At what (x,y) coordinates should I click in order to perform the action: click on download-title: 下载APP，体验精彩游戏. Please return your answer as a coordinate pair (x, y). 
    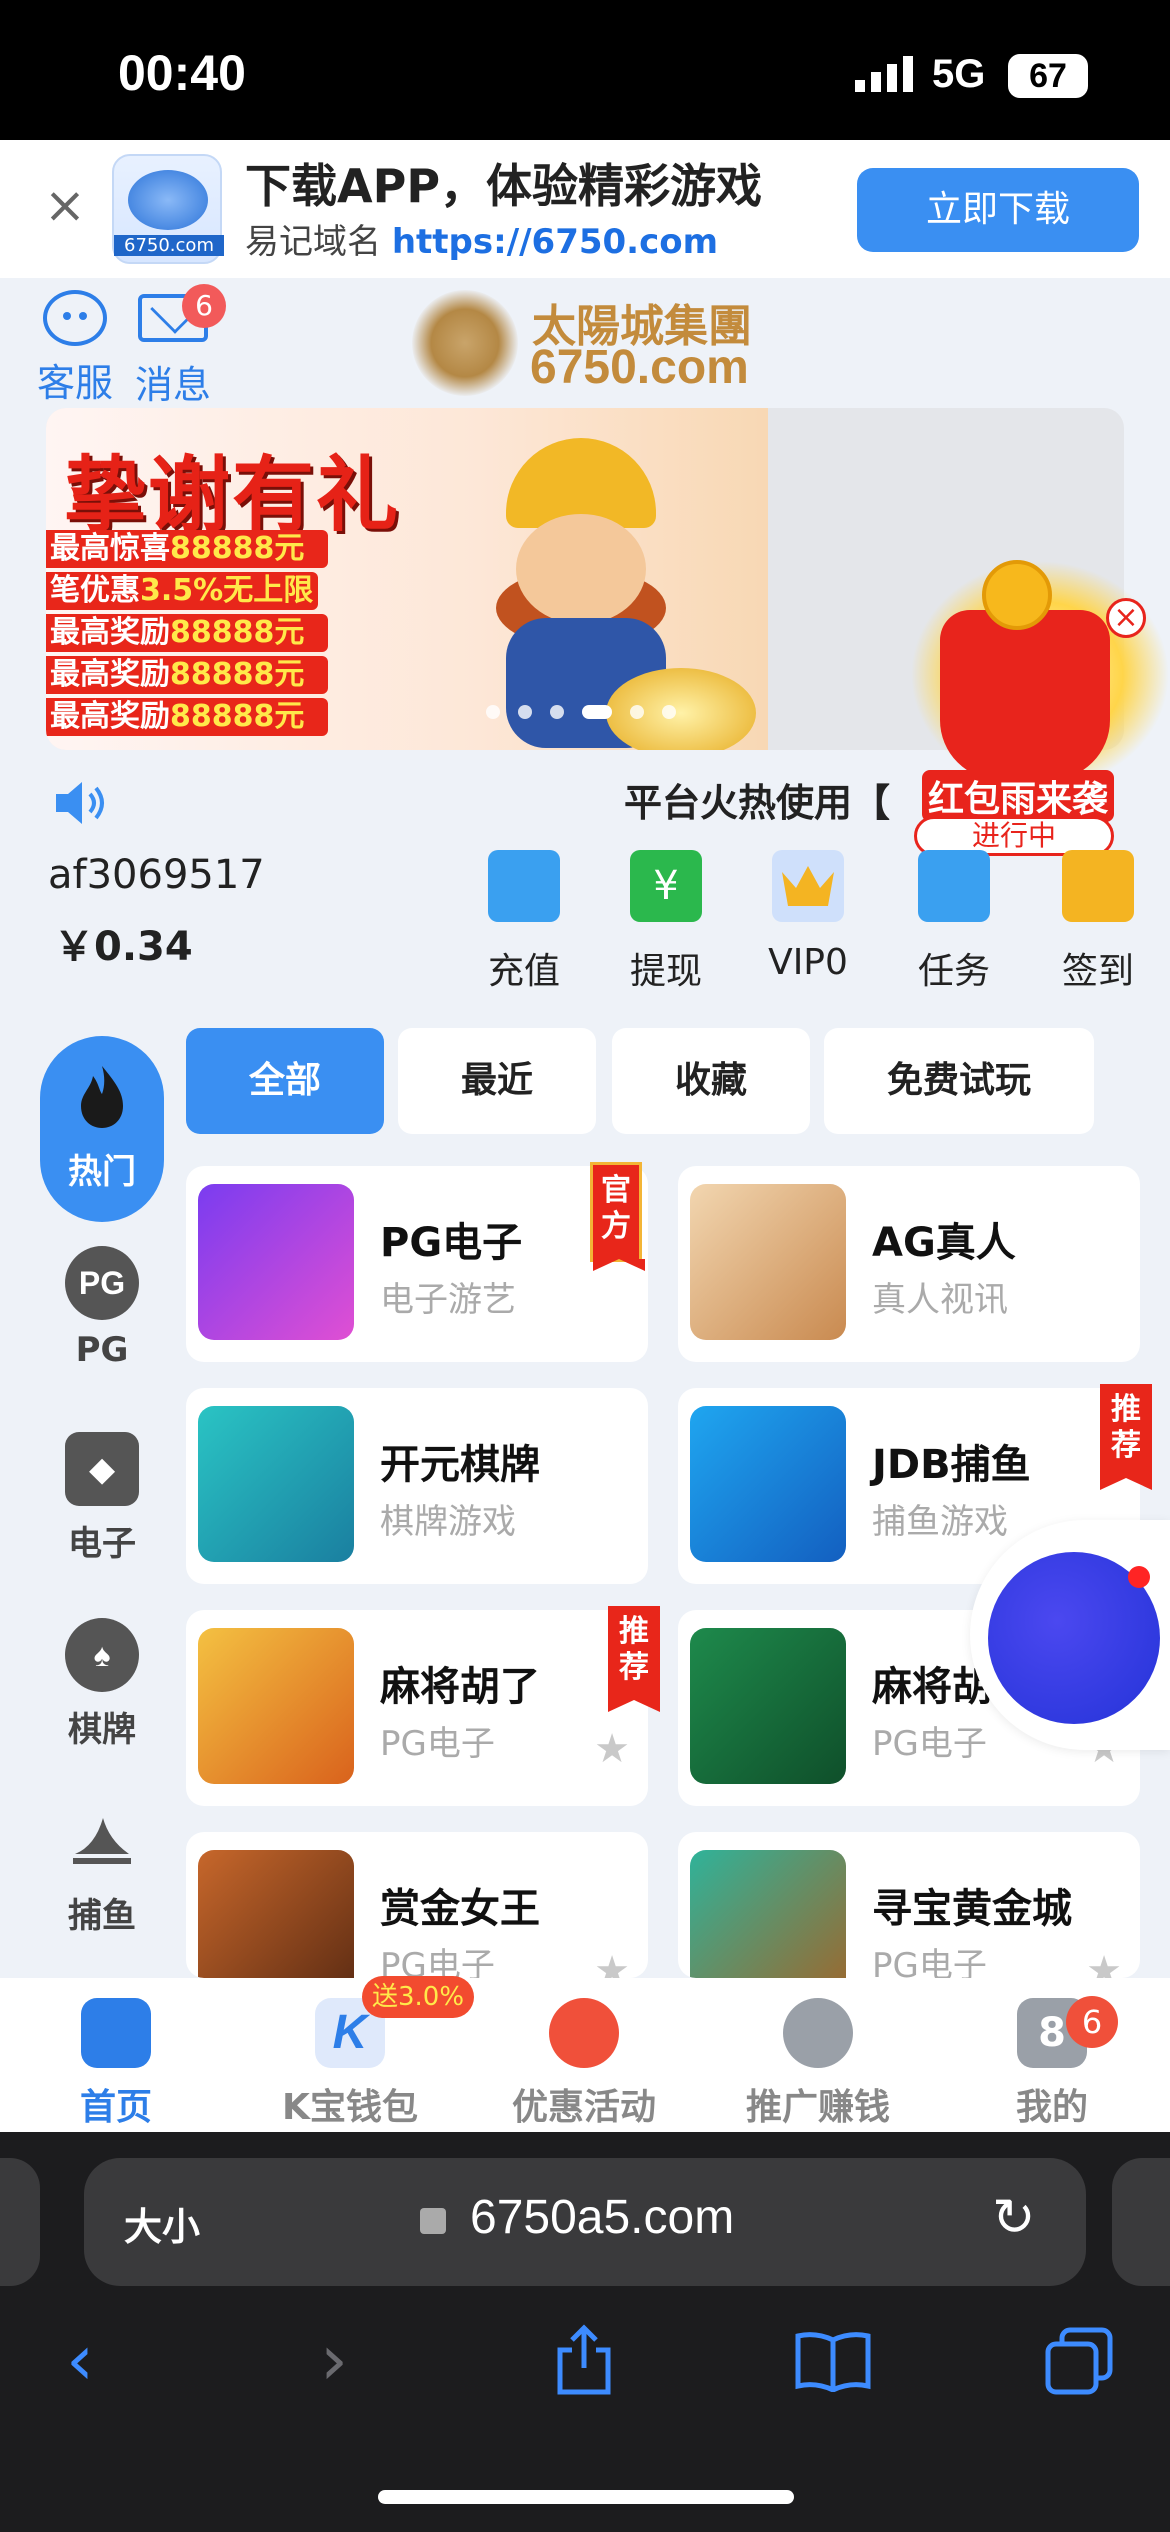
    Looking at the image, I should click on (504, 186).